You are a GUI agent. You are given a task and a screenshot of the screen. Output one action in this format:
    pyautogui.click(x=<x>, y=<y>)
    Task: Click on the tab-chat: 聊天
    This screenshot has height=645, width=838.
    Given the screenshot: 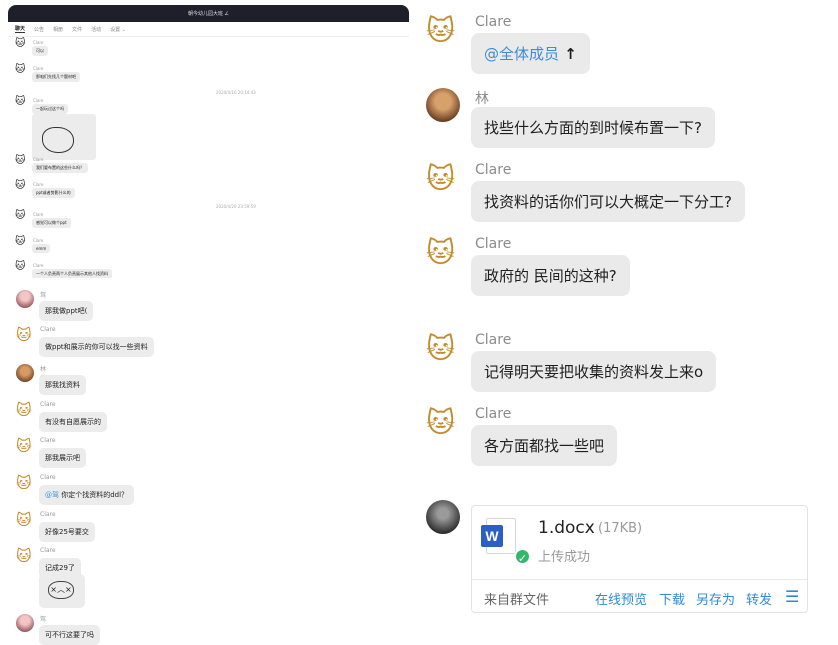 What is the action you would take?
    pyautogui.click(x=20, y=29)
    